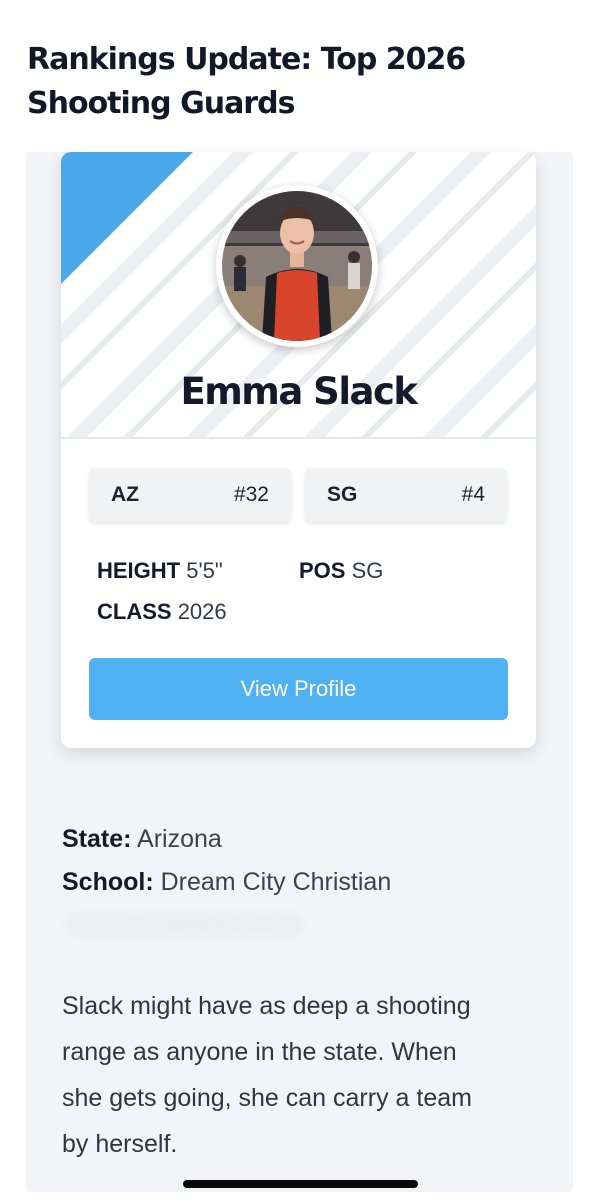  Describe the element at coordinates (108, 882) in the screenshot. I see `school-label: School:` at that location.